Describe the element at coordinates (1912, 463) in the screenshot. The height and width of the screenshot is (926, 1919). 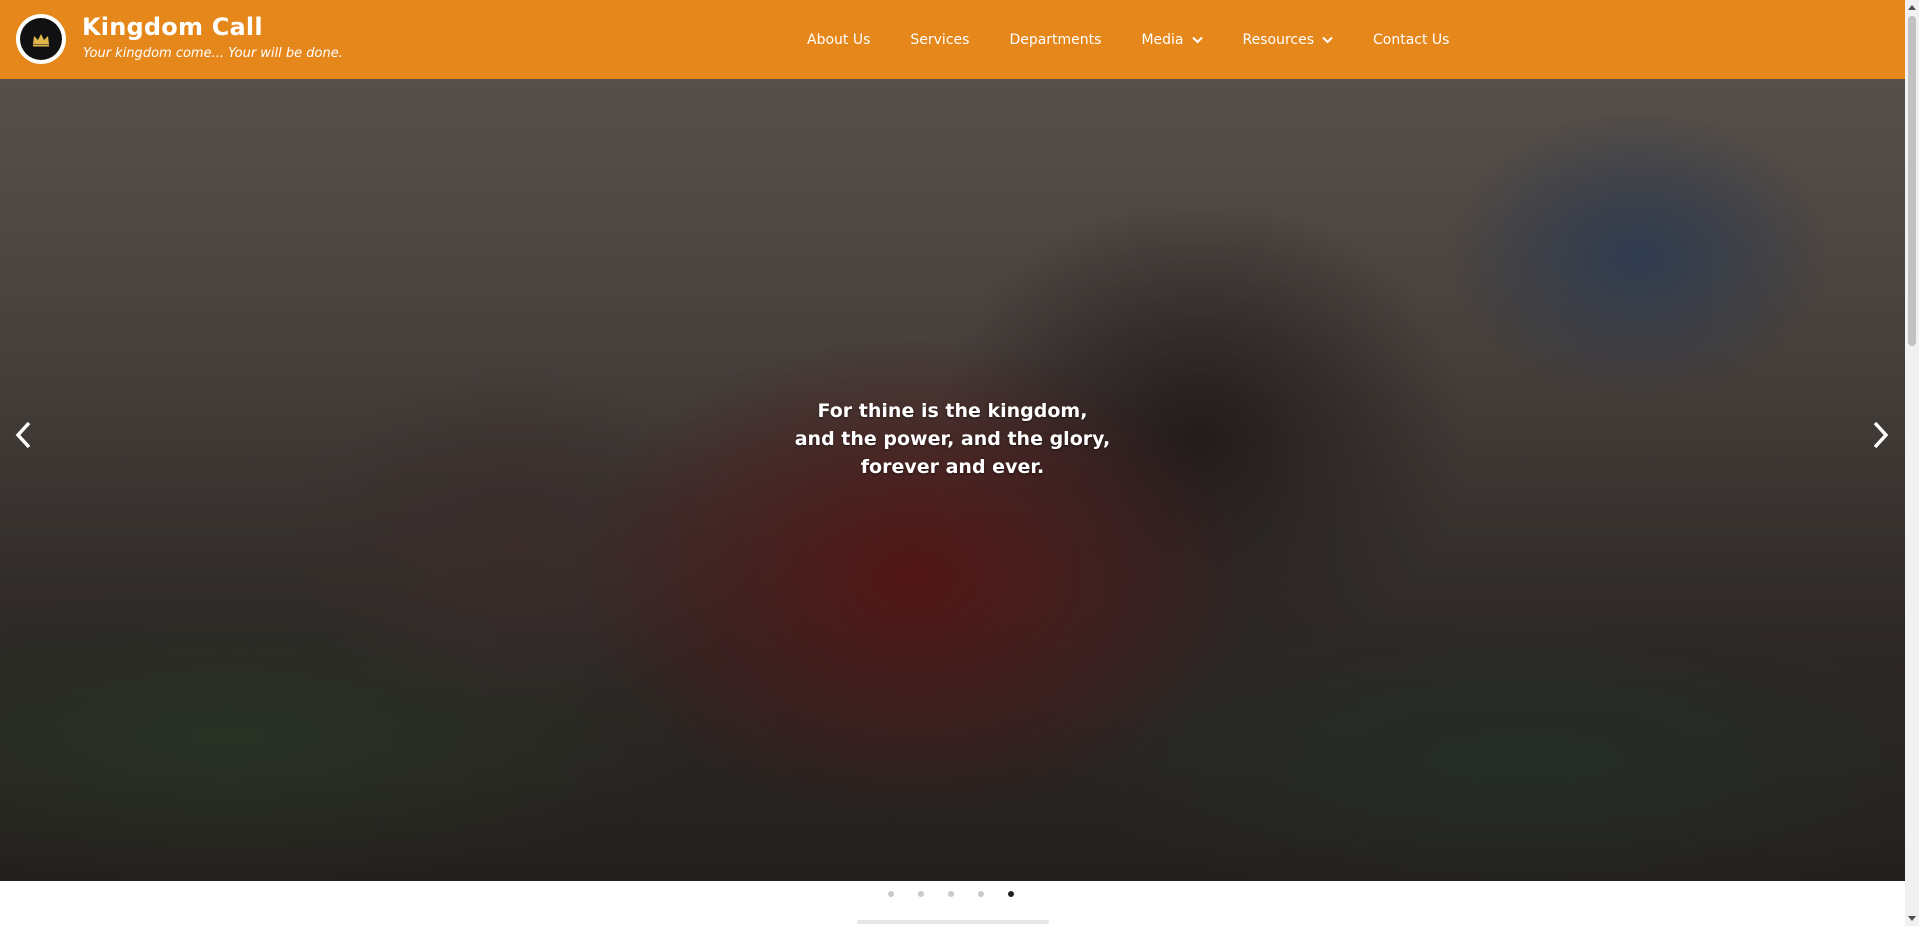
I see `page-scrollbar` at that location.